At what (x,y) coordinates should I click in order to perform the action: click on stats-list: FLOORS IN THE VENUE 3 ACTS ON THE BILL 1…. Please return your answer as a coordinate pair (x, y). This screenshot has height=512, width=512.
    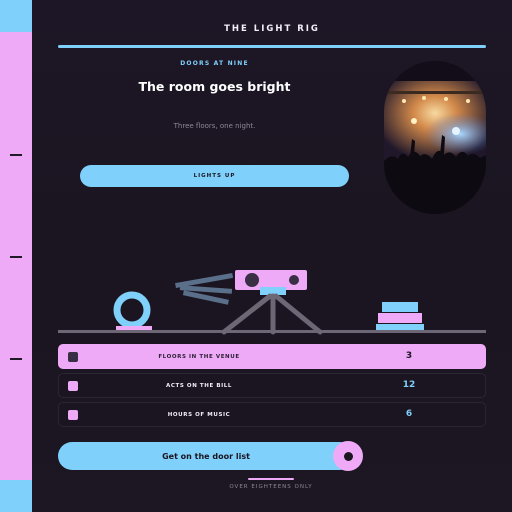
    Looking at the image, I should click on (272, 387).